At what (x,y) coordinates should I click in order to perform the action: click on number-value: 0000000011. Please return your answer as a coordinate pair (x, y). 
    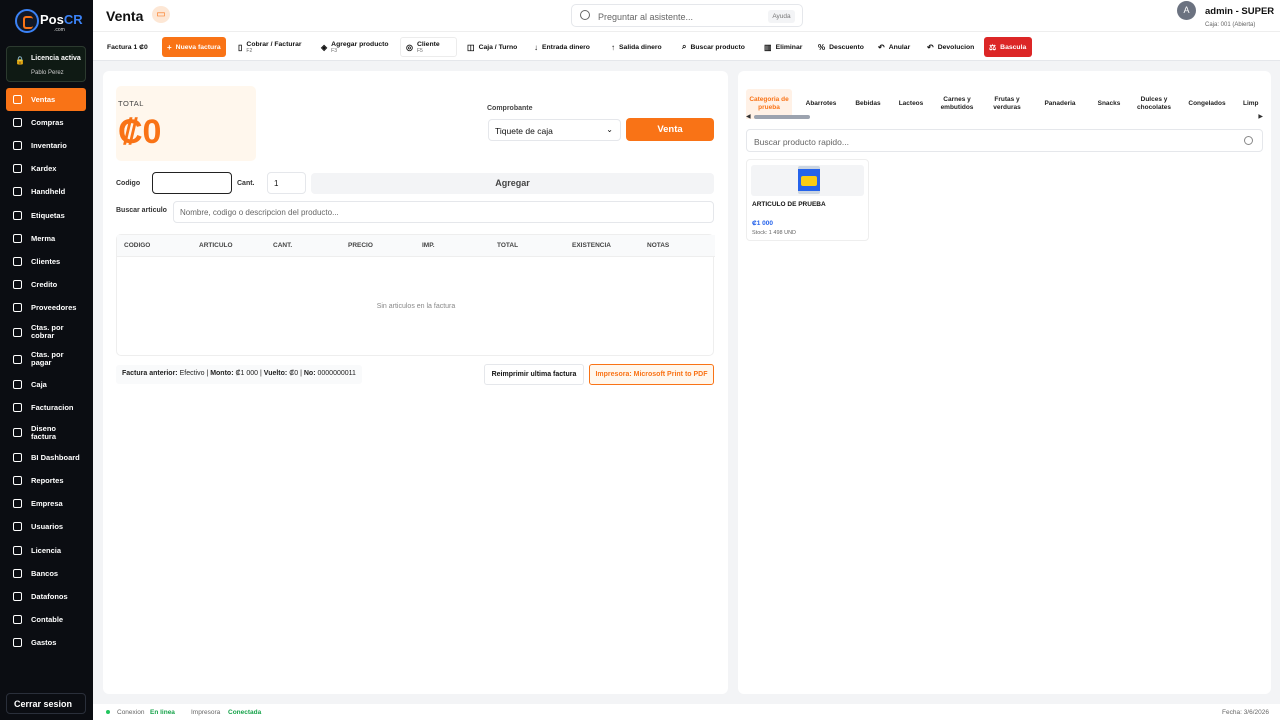
    Looking at the image, I should click on (336, 373).